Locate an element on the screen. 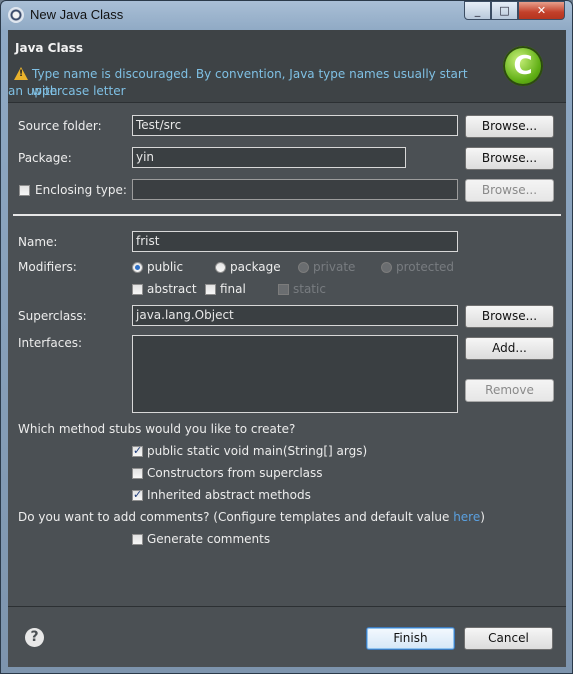 The width and height of the screenshot is (573, 674). generate-comments-label: Generate comments is located at coordinates (209, 539).